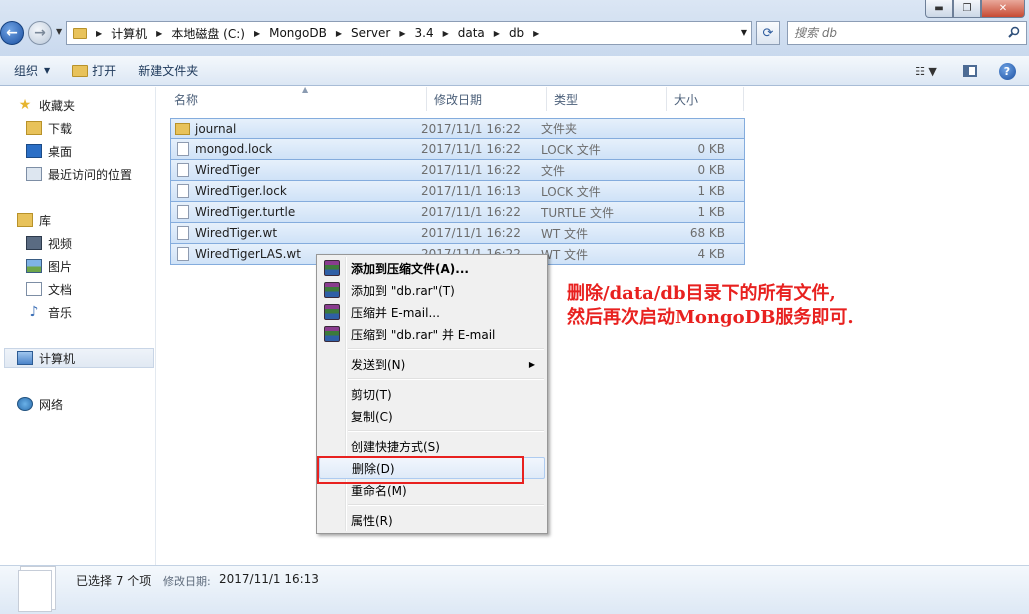 The height and width of the screenshot is (614, 1029). What do you see at coordinates (926, 71) in the screenshot?
I see `change-view-button: ☷ ▼` at bounding box center [926, 71].